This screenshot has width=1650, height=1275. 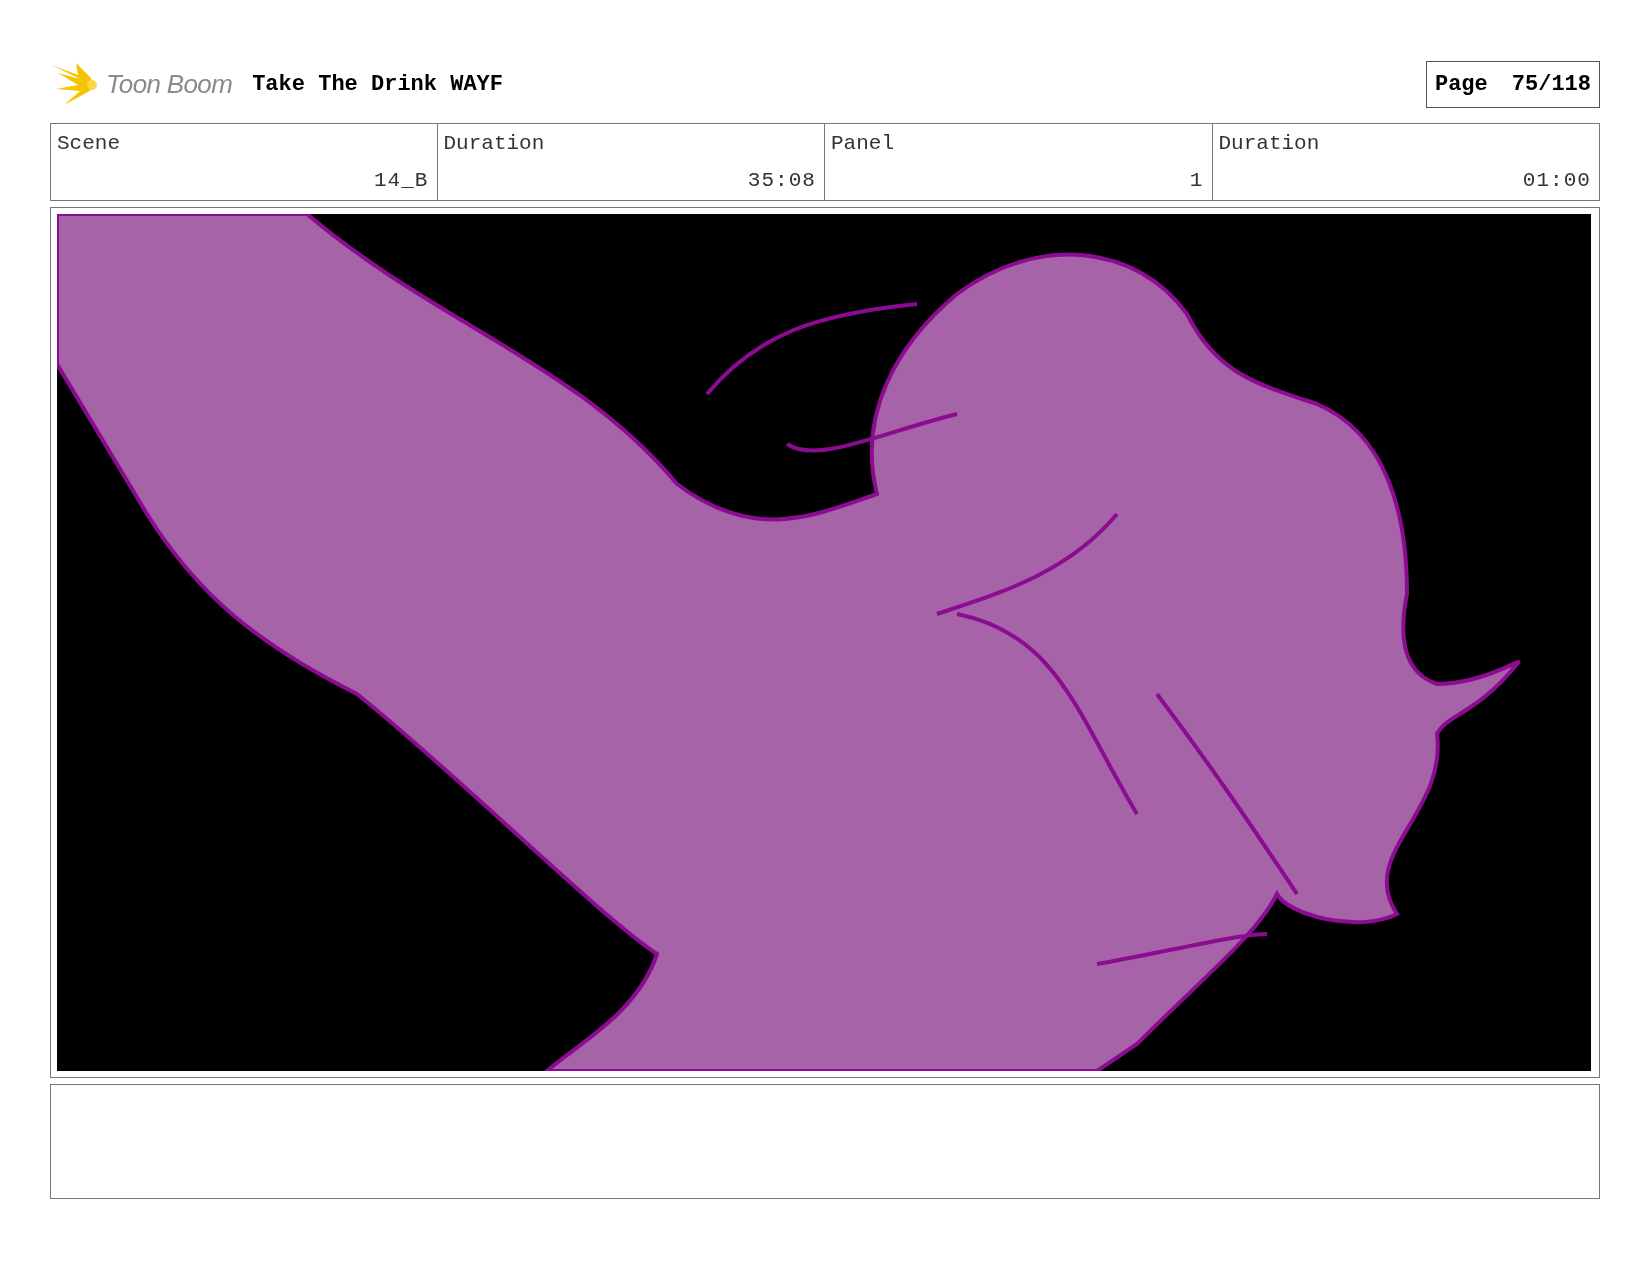 I want to click on field-value: 01:00, so click(x=1556, y=180).